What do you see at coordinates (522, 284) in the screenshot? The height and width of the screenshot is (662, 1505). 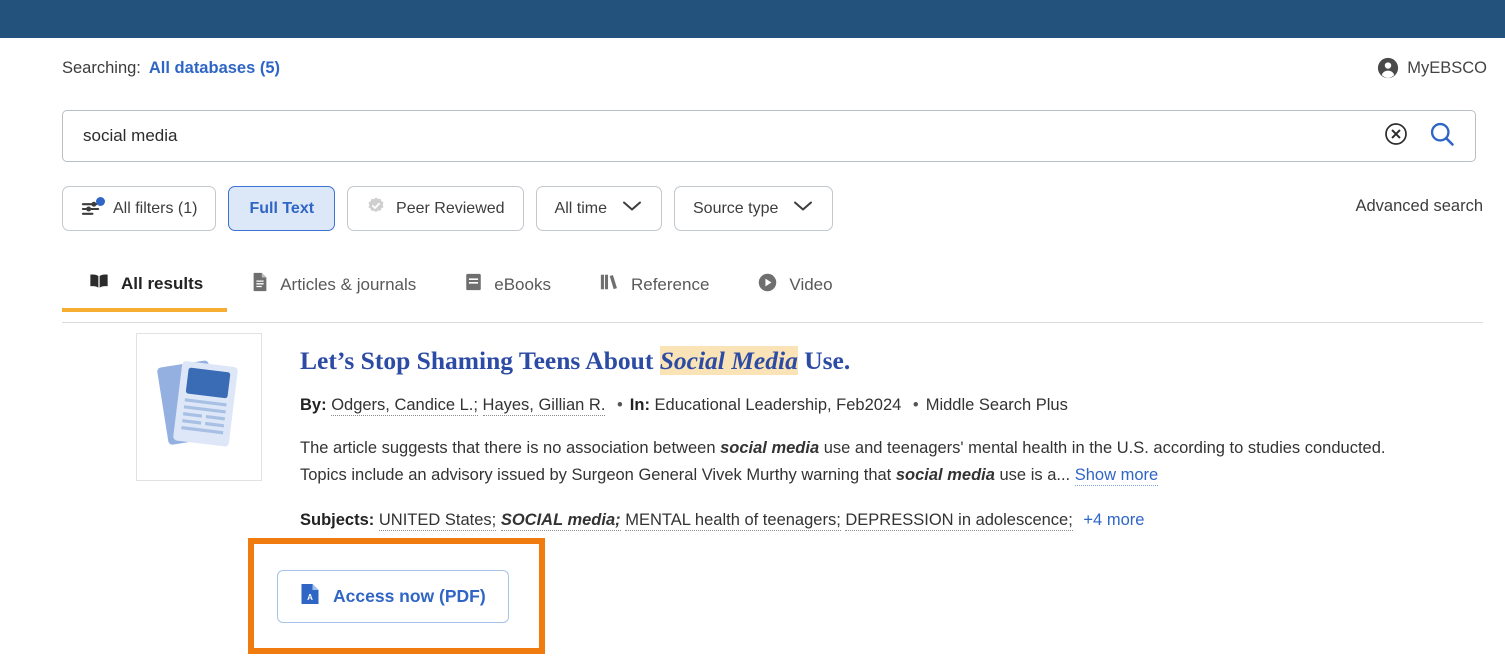 I see `tab-label: eBooks` at bounding box center [522, 284].